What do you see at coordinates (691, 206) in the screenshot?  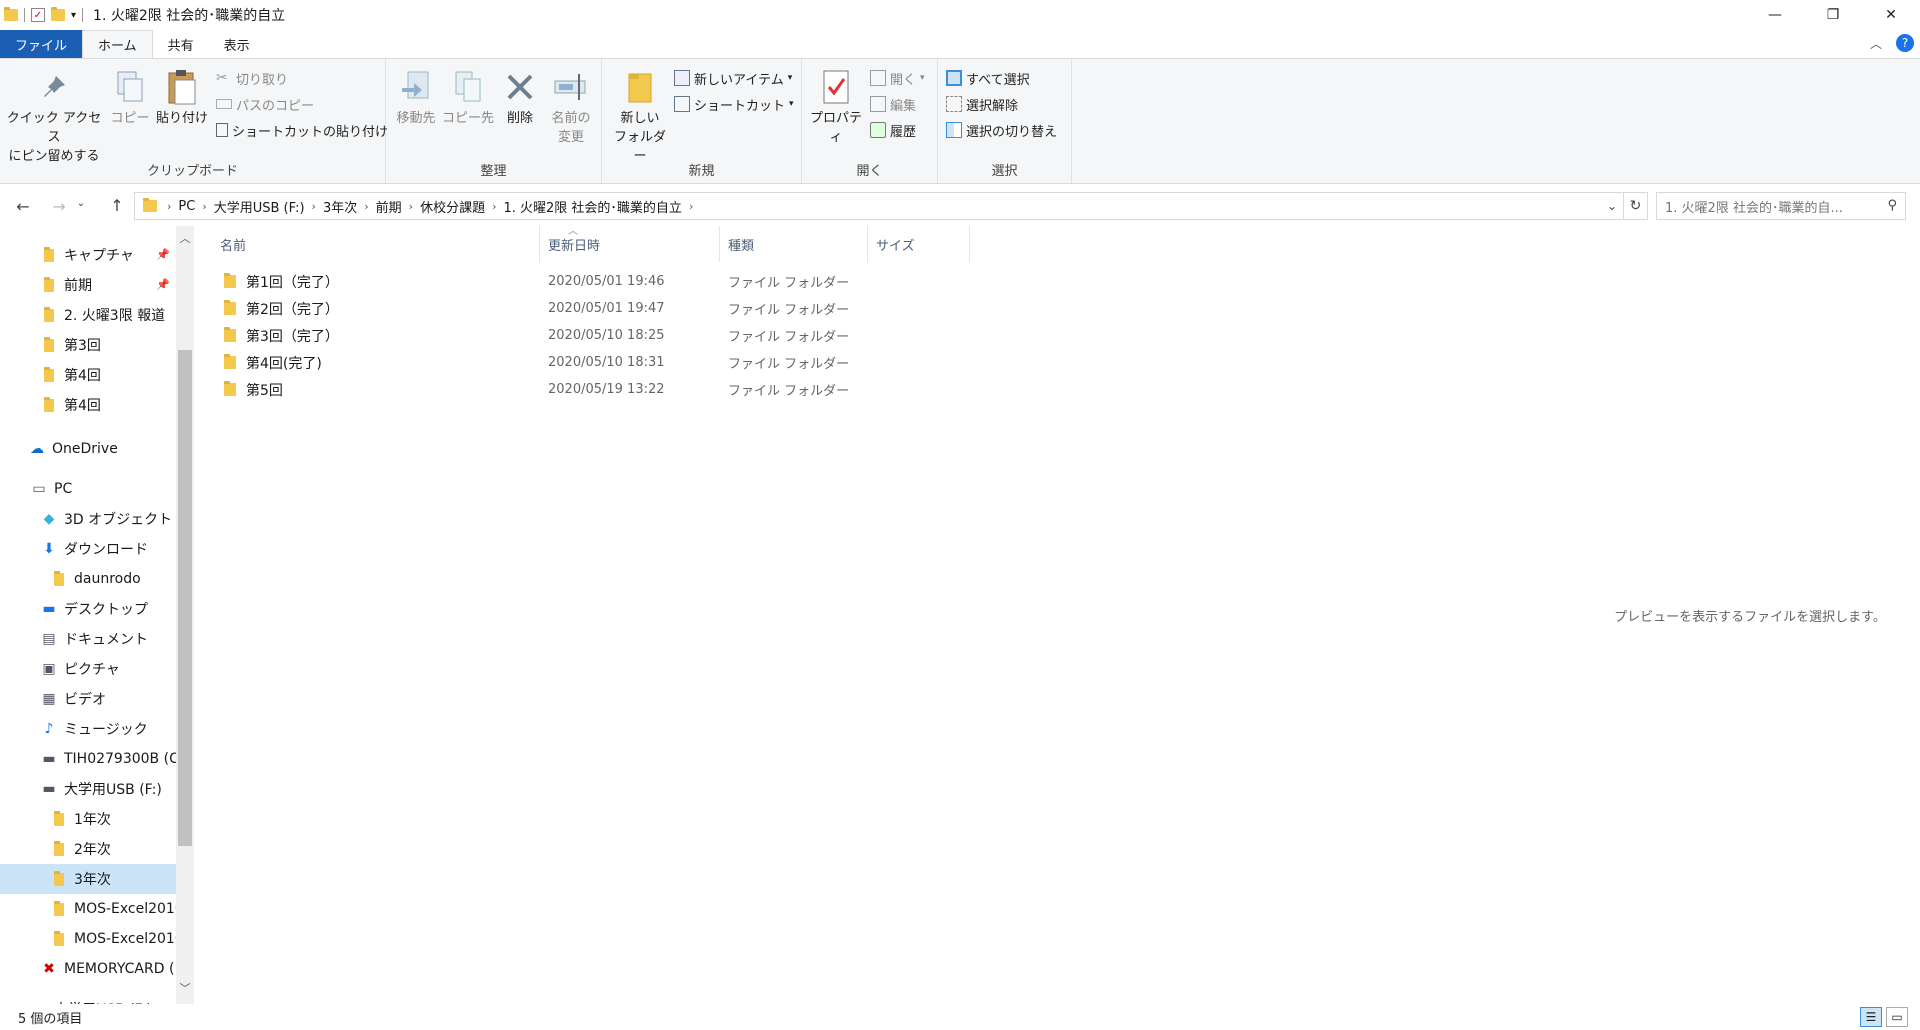 I see `chevron-right-icon: ›` at bounding box center [691, 206].